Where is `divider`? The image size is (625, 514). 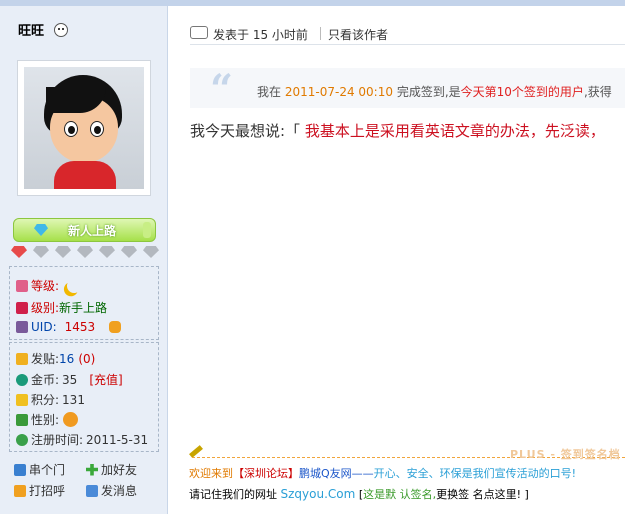
divider is located at coordinates (320, 33).